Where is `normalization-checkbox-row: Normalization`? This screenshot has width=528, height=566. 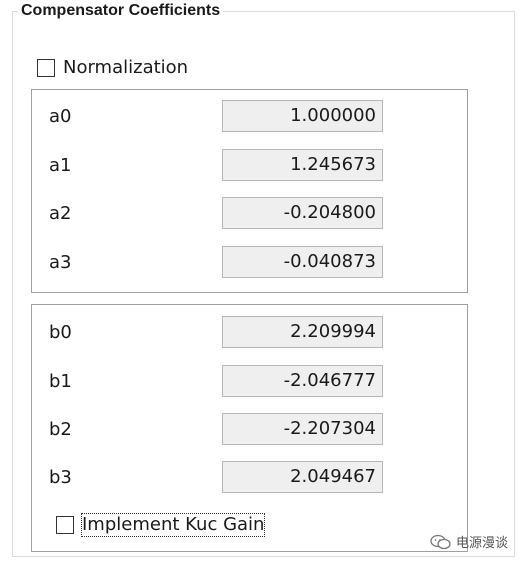 normalization-checkbox-row: Normalization is located at coordinates (112, 68).